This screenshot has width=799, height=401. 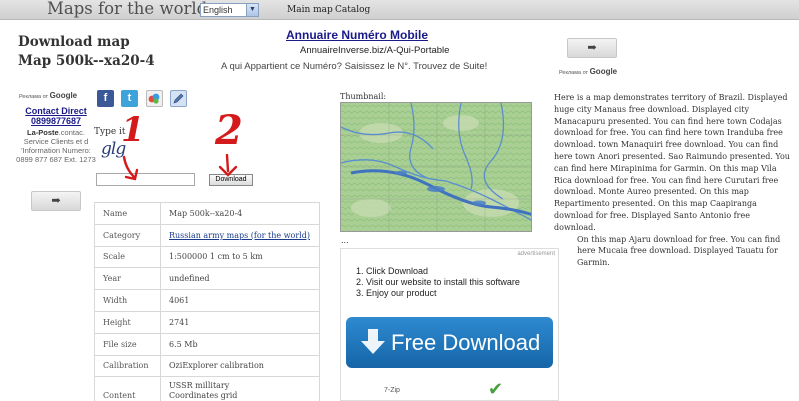 I want to click on info-key: Scale, so click(x=127, y=257).